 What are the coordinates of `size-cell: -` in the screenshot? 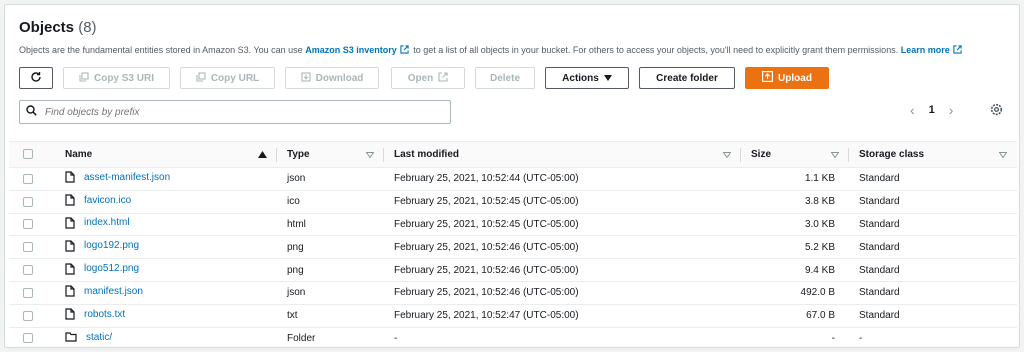 It's located at (833, 338).